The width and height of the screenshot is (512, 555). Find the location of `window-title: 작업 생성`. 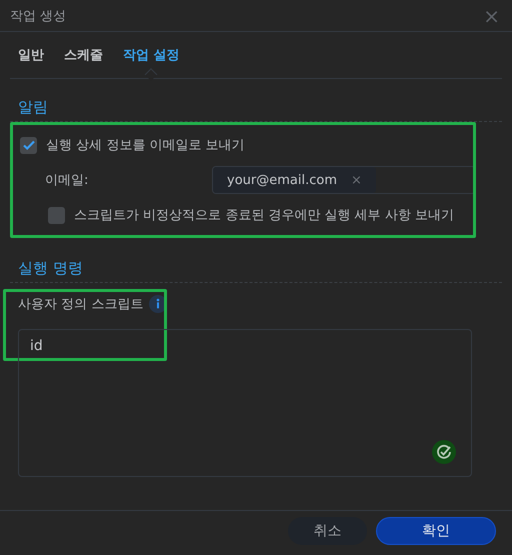

window-title: 작업 생성 is located at coordinates (38, 16).